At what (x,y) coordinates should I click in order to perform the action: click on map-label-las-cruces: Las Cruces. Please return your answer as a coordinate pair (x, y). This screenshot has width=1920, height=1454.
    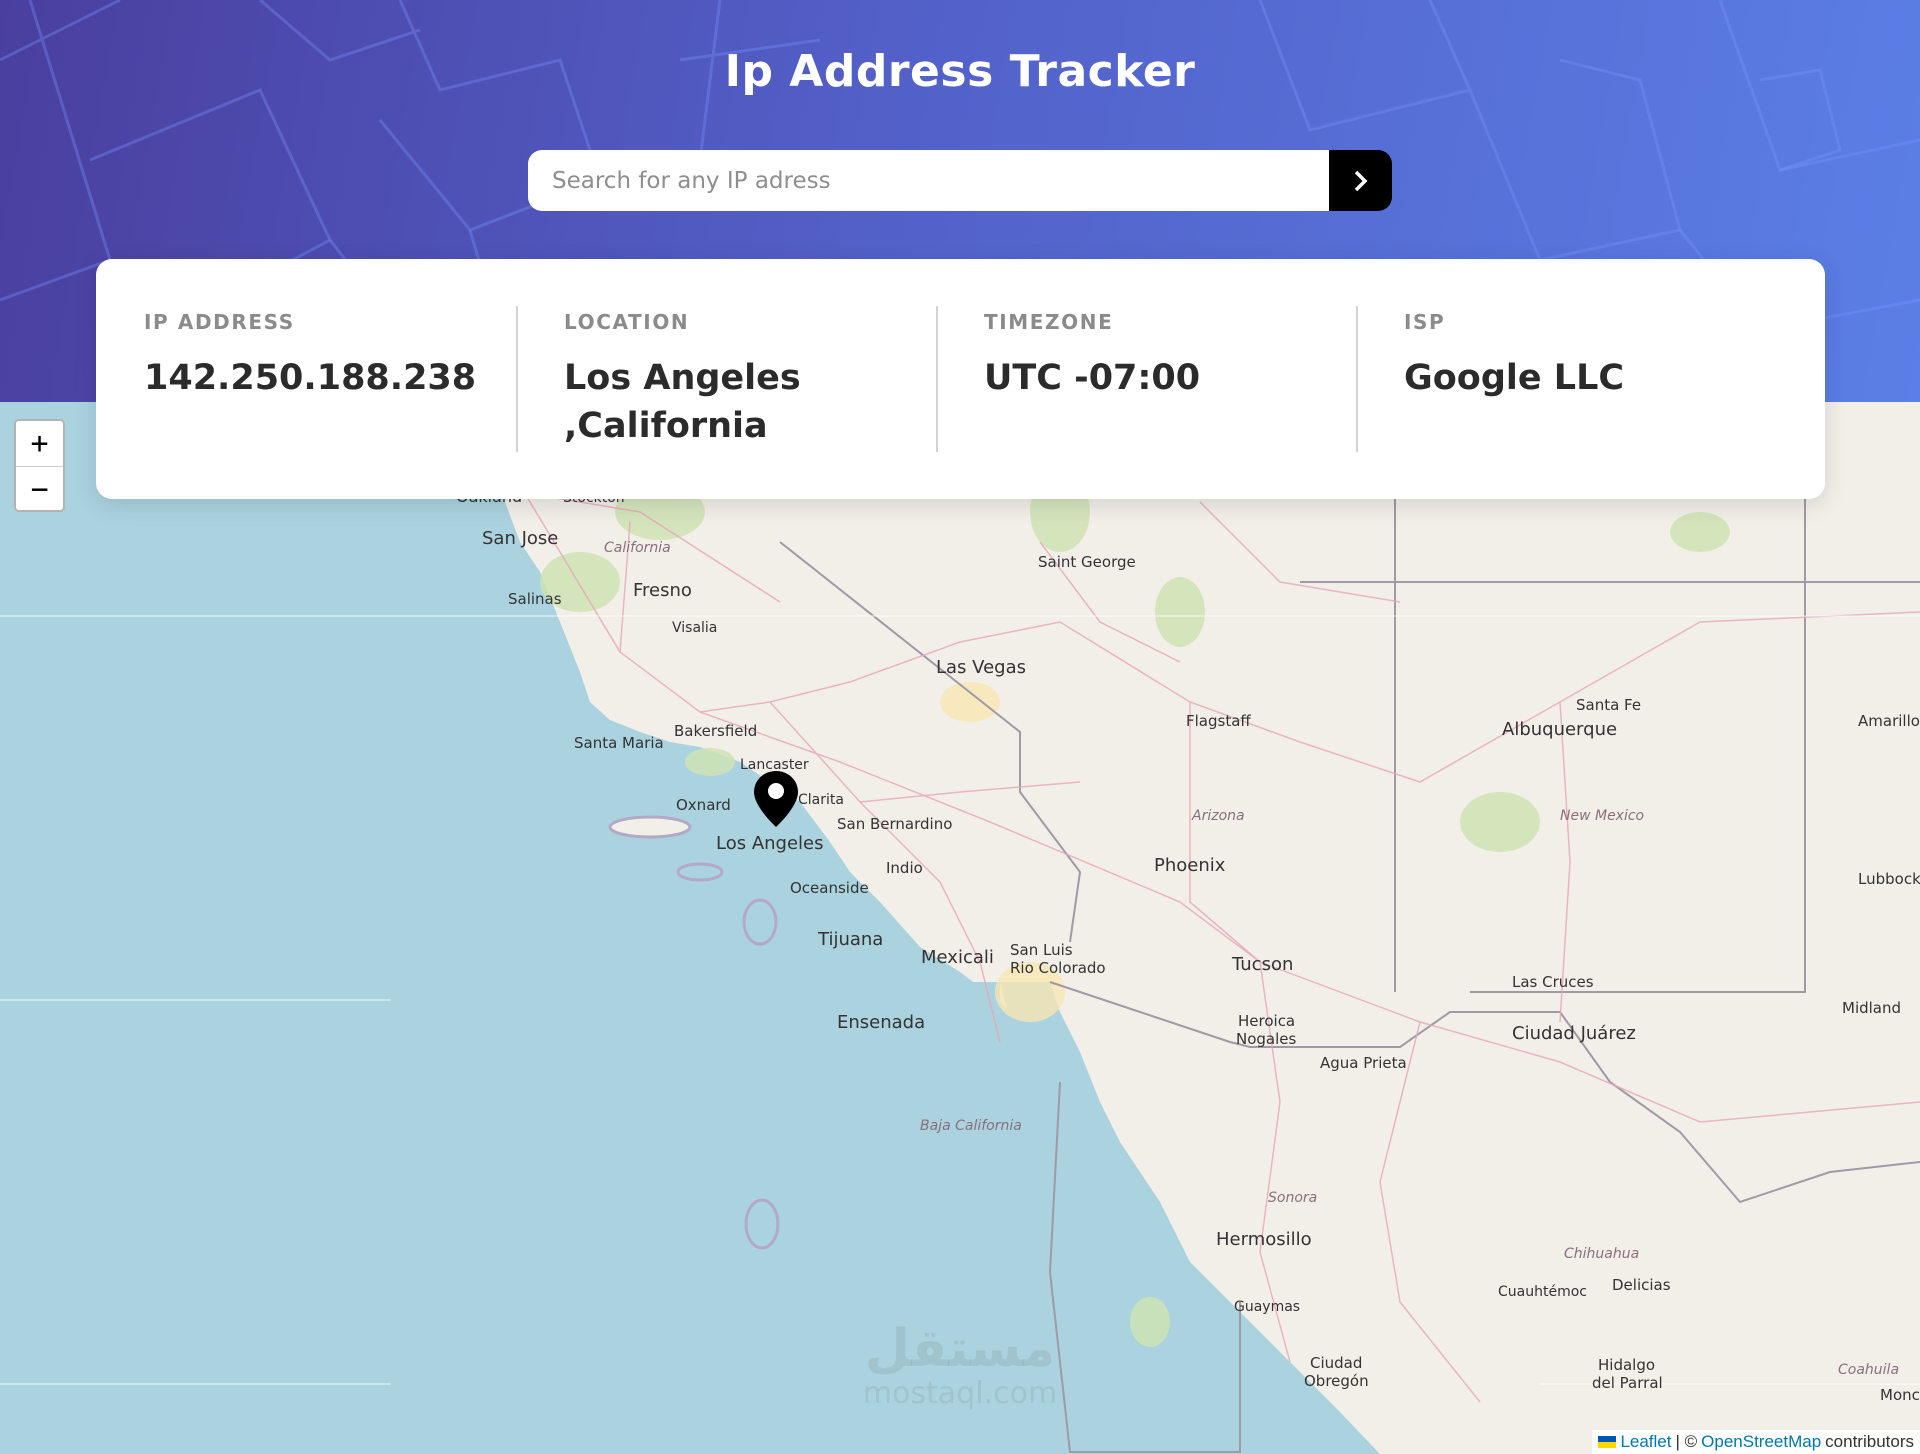
    Looking at the image, I should click on (1553, 982).